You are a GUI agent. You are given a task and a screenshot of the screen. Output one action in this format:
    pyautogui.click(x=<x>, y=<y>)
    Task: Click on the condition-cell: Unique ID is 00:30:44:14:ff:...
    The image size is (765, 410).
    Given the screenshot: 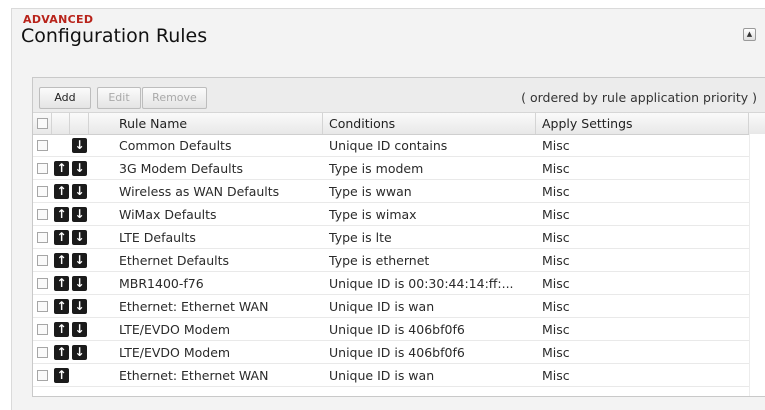 What is the action you would take?
    pyautogui.click(x=421, y=283)
    